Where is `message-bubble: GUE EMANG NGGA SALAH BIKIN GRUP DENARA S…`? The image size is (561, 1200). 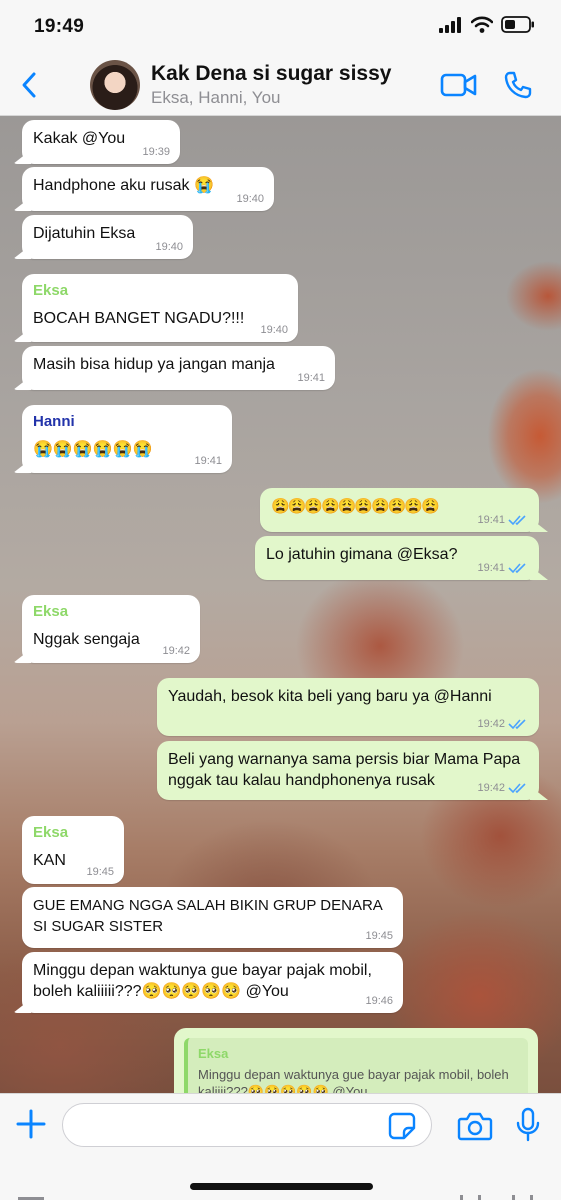
message-bubble: GUE EMANG NGGA SALAH BIKIN GRUP DENARA S… is located at coordinates (212, 917).